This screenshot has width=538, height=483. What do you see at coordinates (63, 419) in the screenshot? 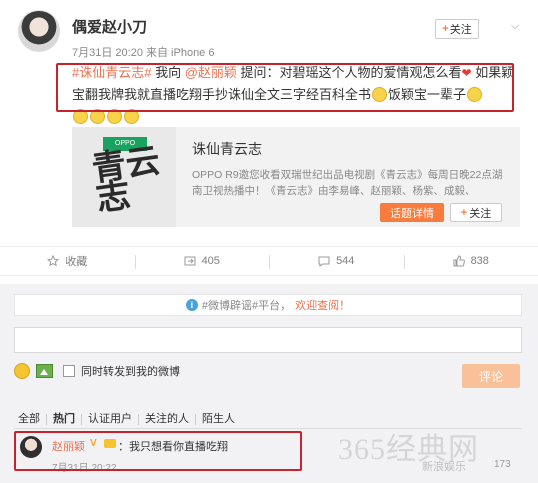
I see `filter-hot: 热门` at bounding box center [63, 419].